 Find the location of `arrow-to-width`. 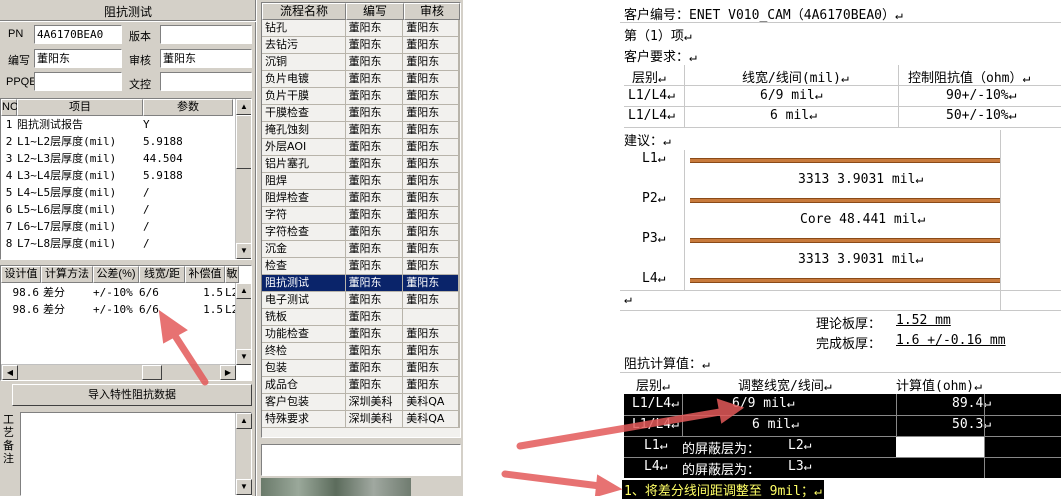

arrow-to-width is located at coordinates (630, 424).